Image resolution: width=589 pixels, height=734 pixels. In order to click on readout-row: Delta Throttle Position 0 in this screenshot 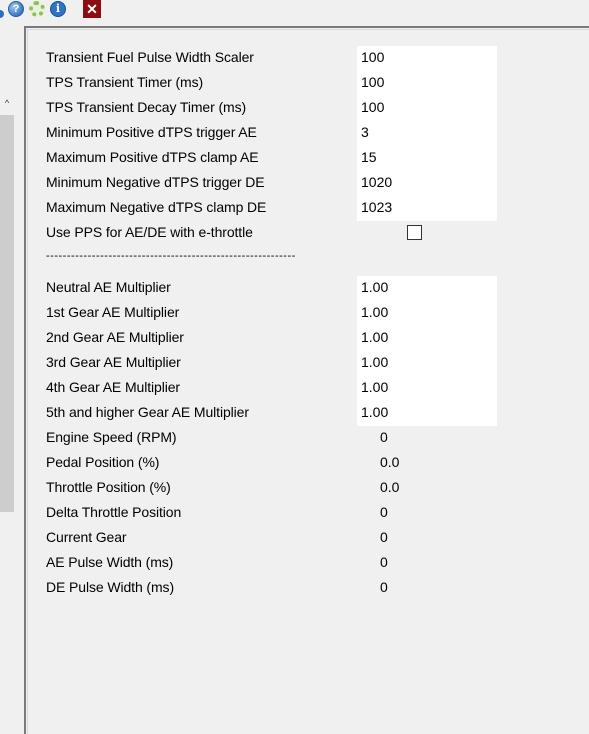, I will do `click(296, 513)`.